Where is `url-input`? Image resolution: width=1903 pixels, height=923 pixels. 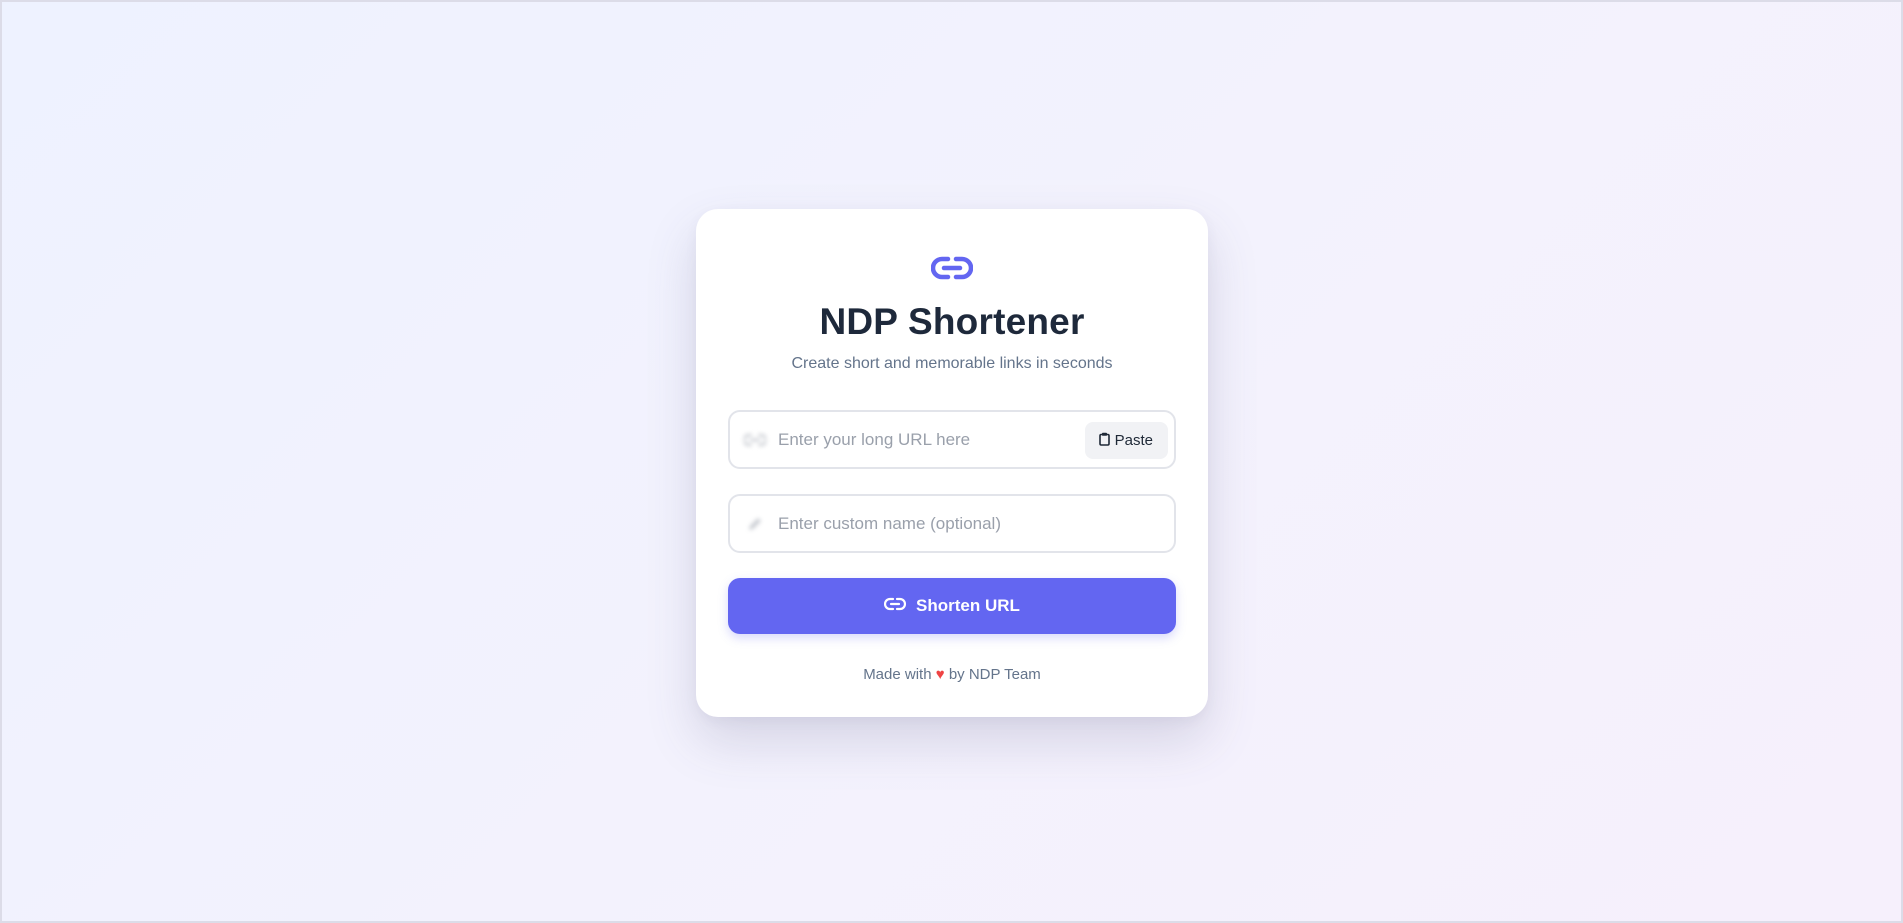
url-input is located at coordinates (923, 439).